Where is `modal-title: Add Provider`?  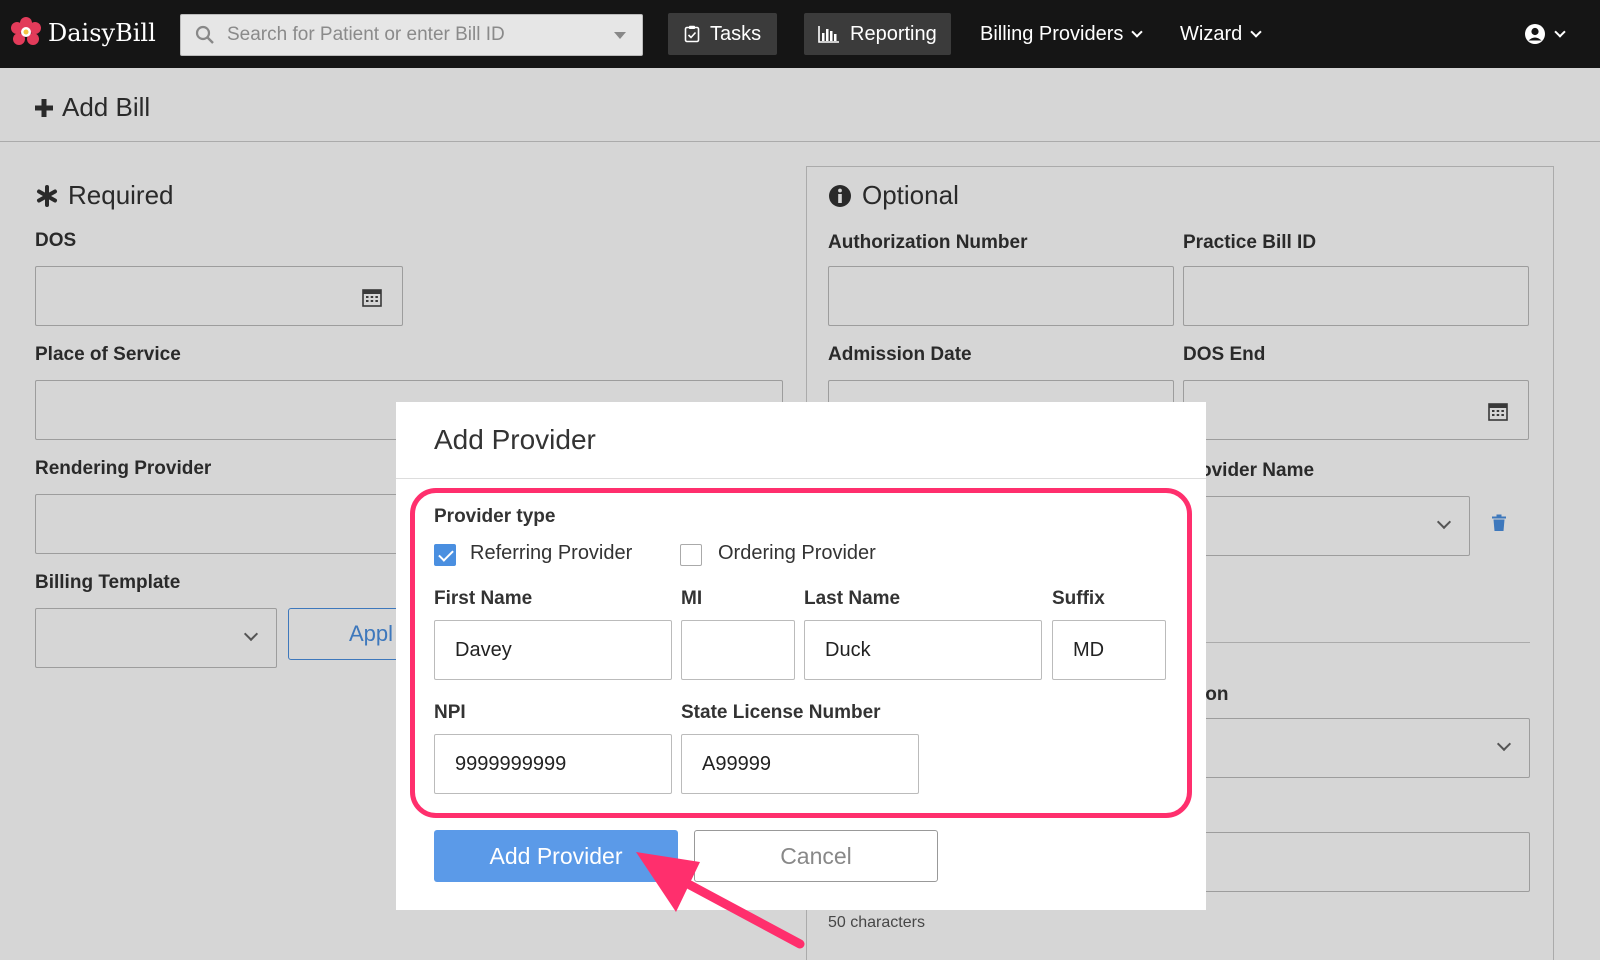
modal-title: Add Provider is located at coordinates (515, 439).